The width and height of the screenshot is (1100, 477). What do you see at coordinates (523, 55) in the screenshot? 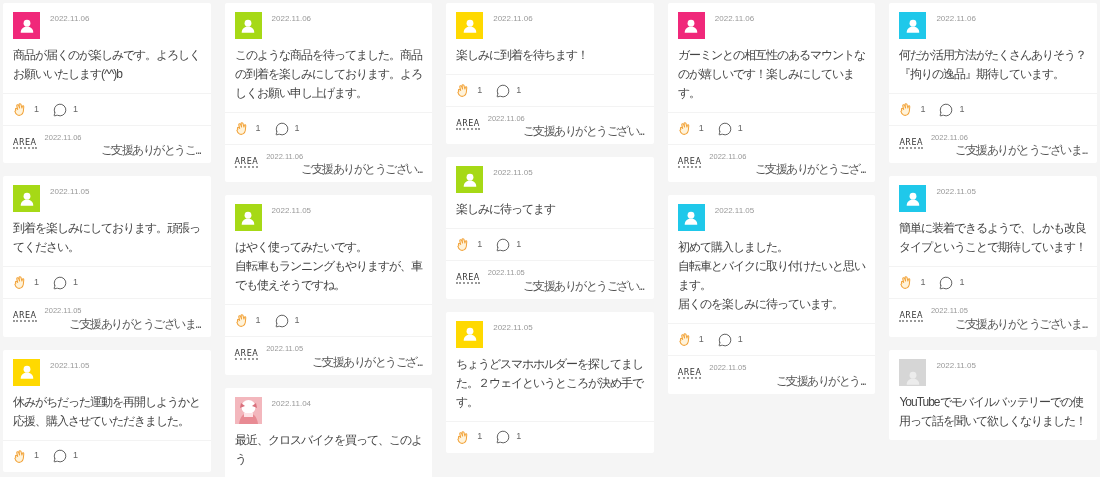
I see `comment-text: 楽しみに到着を待ちます！` at bounding box center [523, 55].